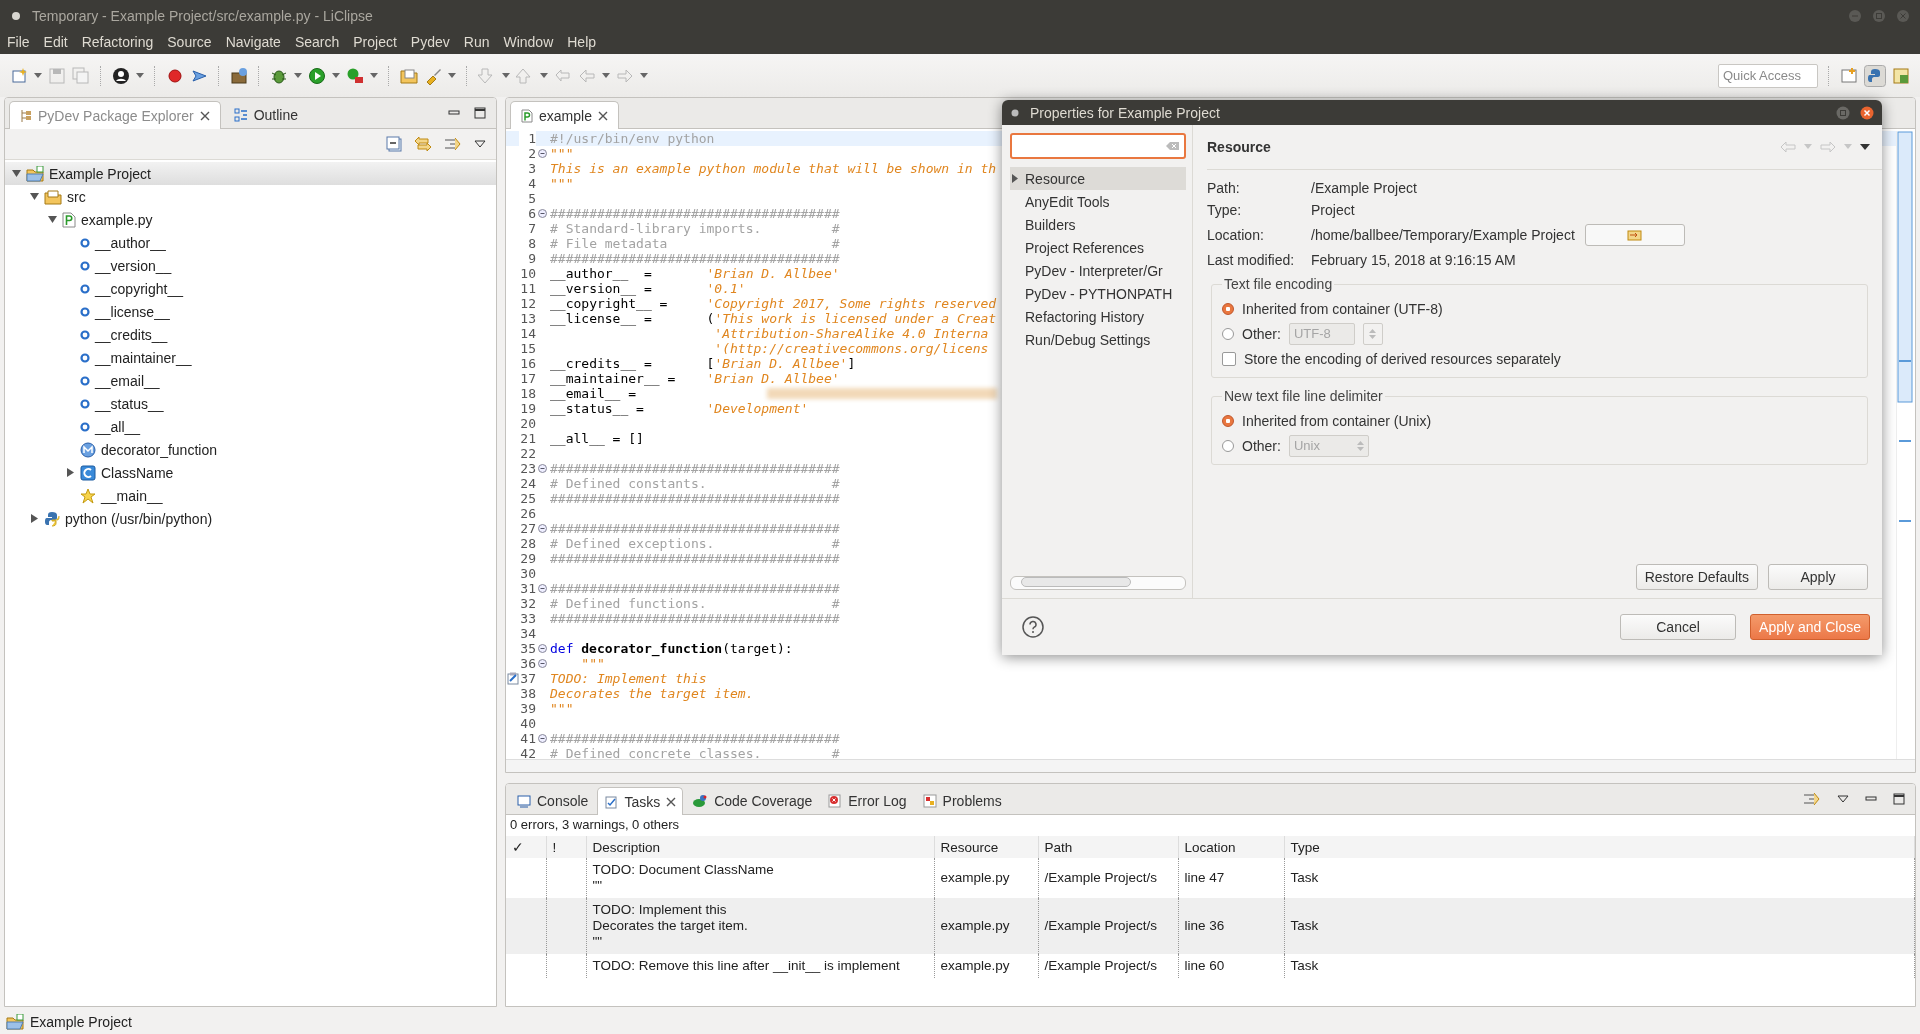 This screenshot has height=1034, width=1920. Describe the element at coordinates (250, 426) in the screenshot. I see `tree-item: __all__` at that location.